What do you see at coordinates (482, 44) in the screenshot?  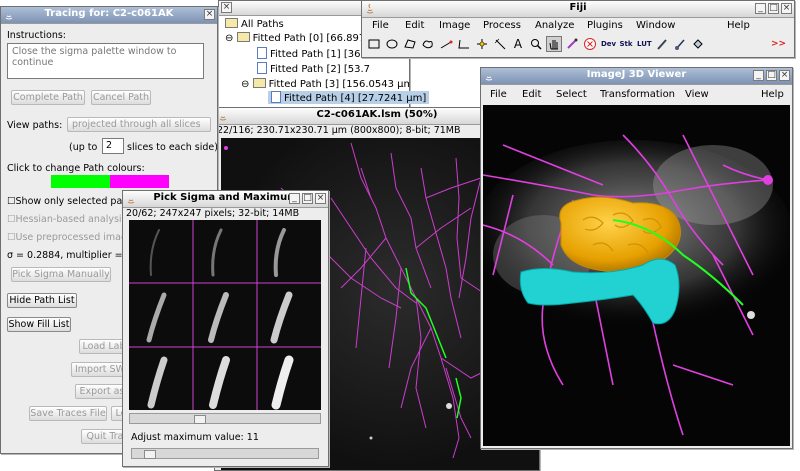 I see `point-tool-icon` at bounding box center [482, 44].